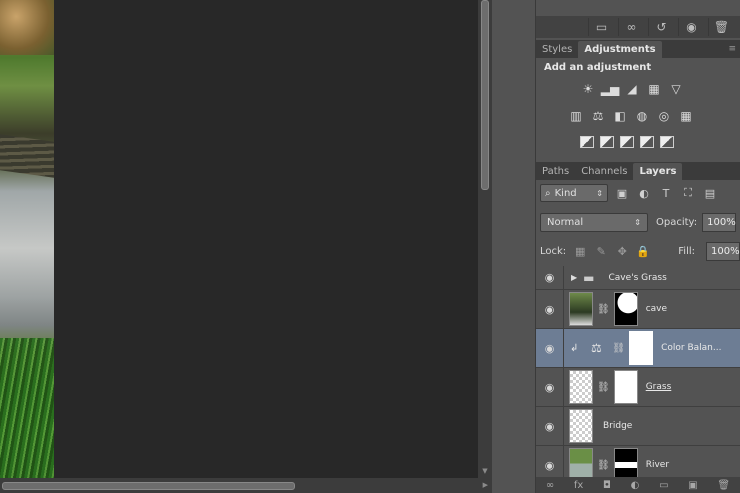 Image resolution: width=740 pixels, height=493 pixels. What do you see at coordinates (601, 27) in the screenshot?
I see `new-state-icon: ▭` at bounding box center [601, 27].